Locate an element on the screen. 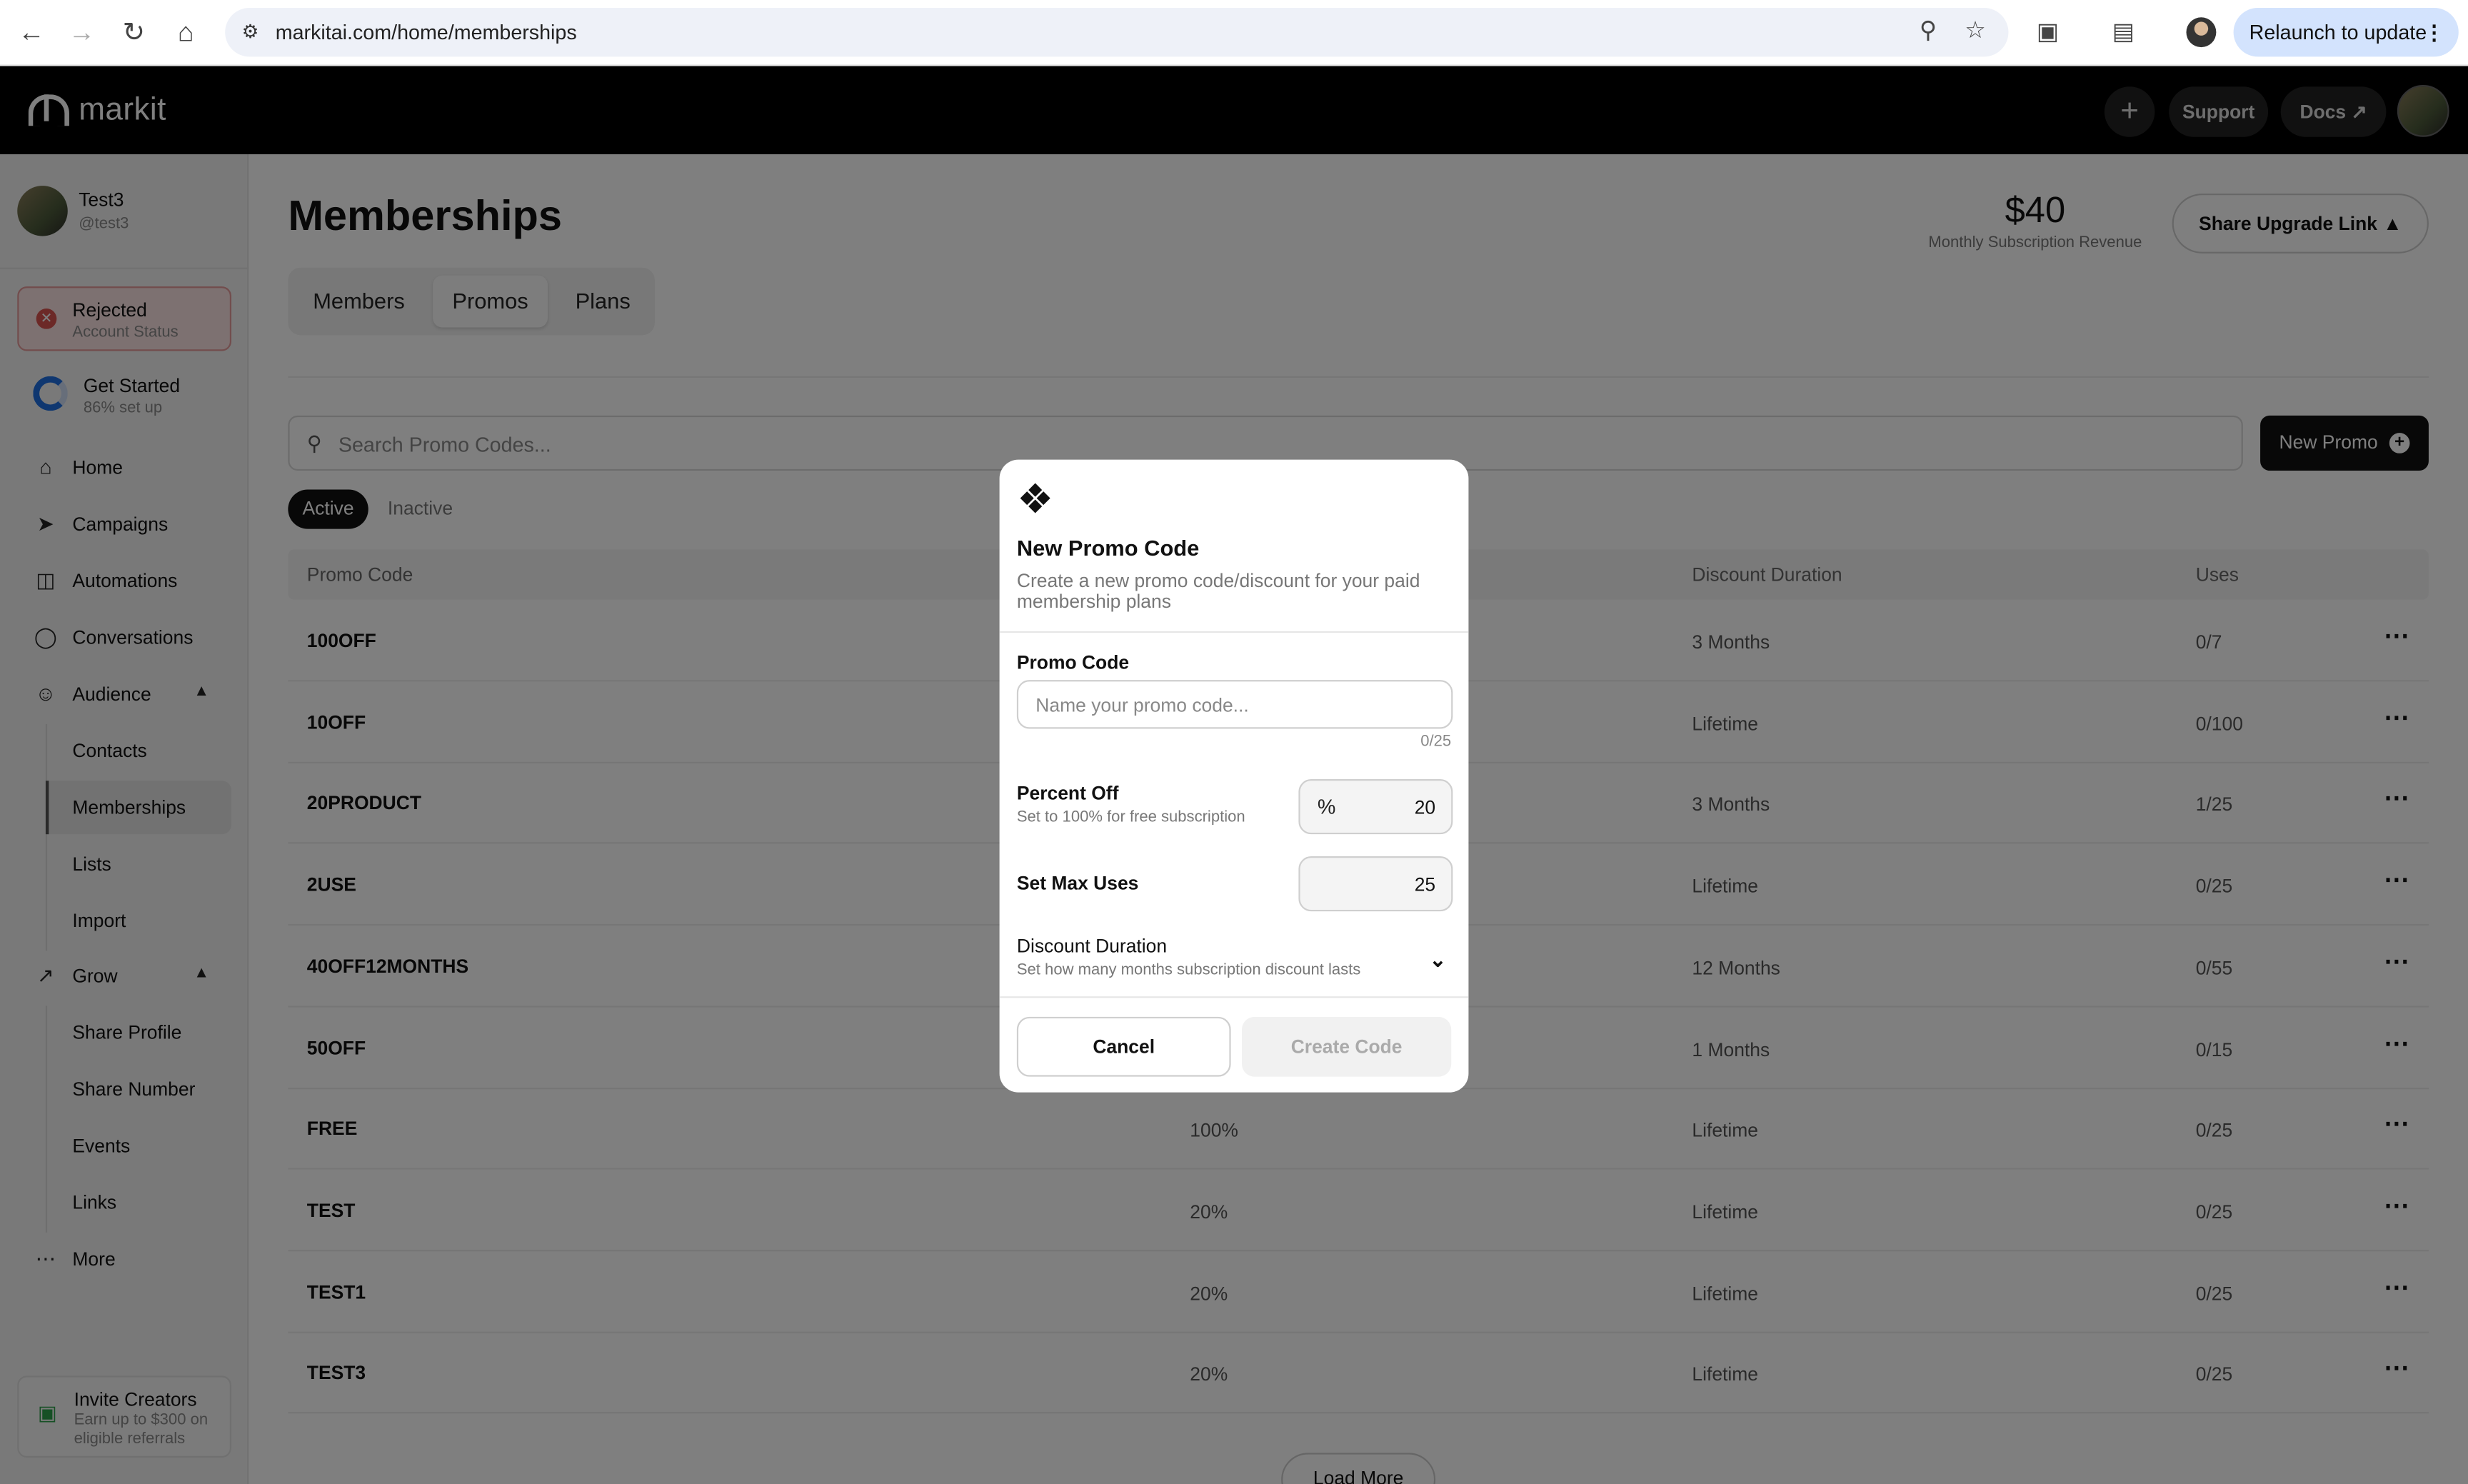 The height and width of the screenshot is (1484, 2468). relaunch-button: Relaunch to update ⋮ is located at coordinates (2346, 32).